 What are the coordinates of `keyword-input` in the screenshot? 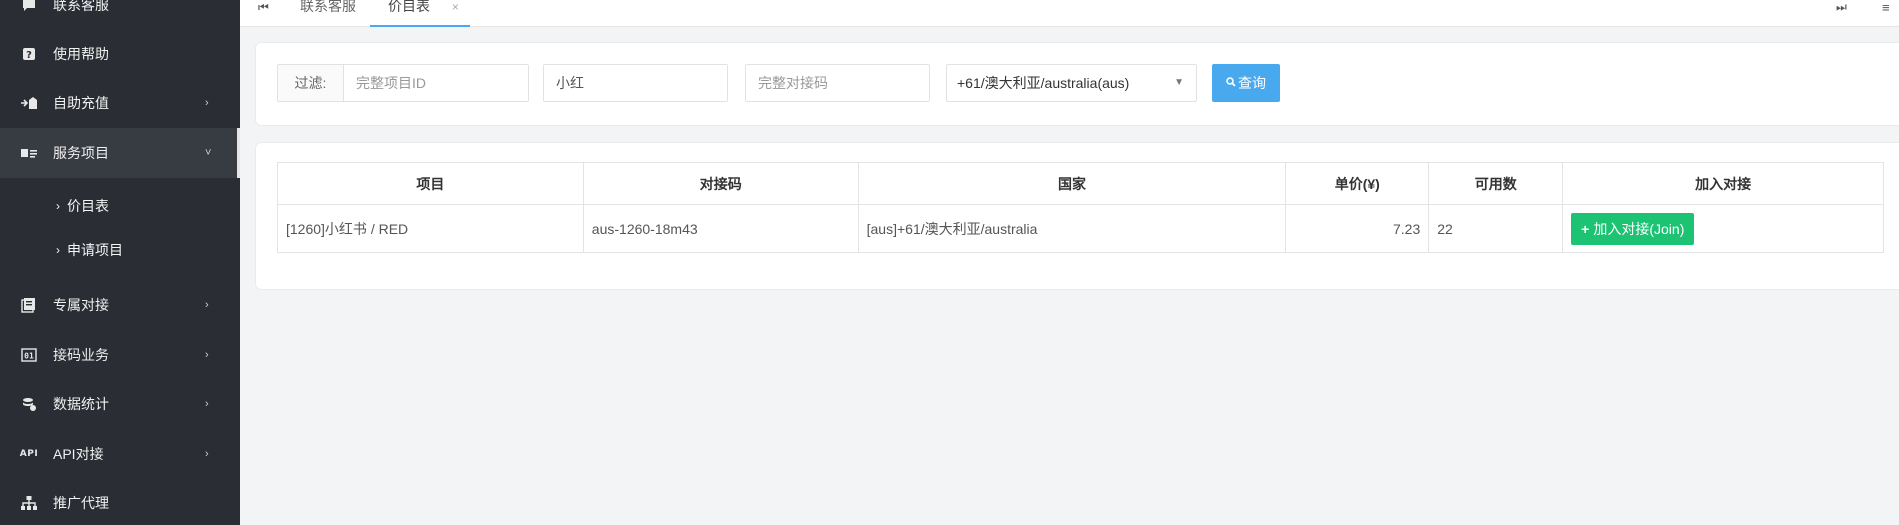 It's located at (635, 83).